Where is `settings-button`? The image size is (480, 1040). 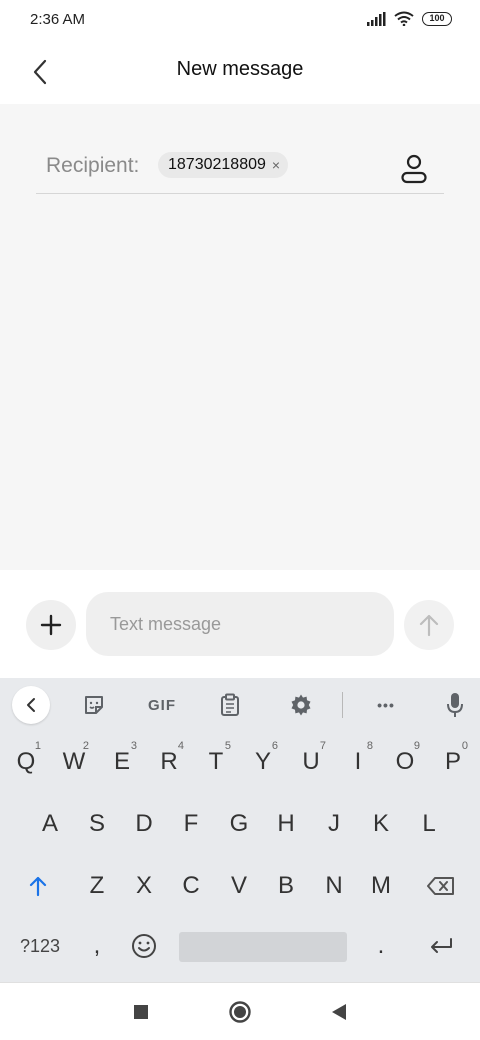
settings-button is located at coordinates (301, 705).